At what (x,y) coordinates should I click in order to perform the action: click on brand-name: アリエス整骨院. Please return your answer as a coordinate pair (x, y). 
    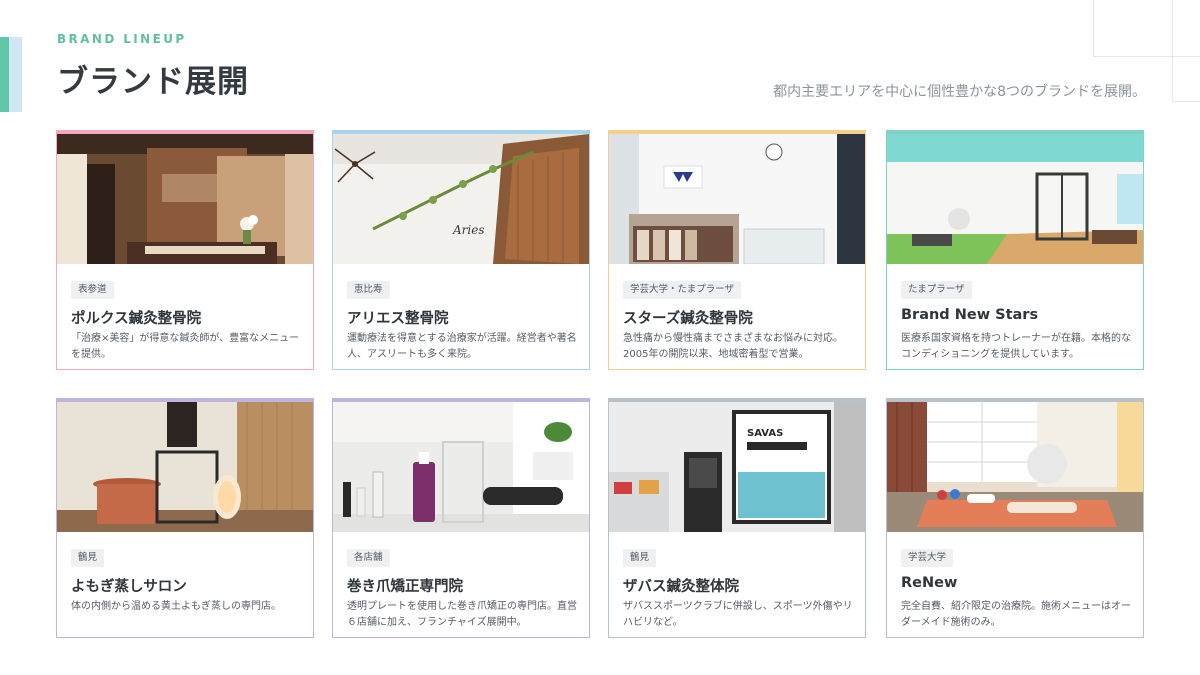
    Looking at the image, I should click on (398, 319).